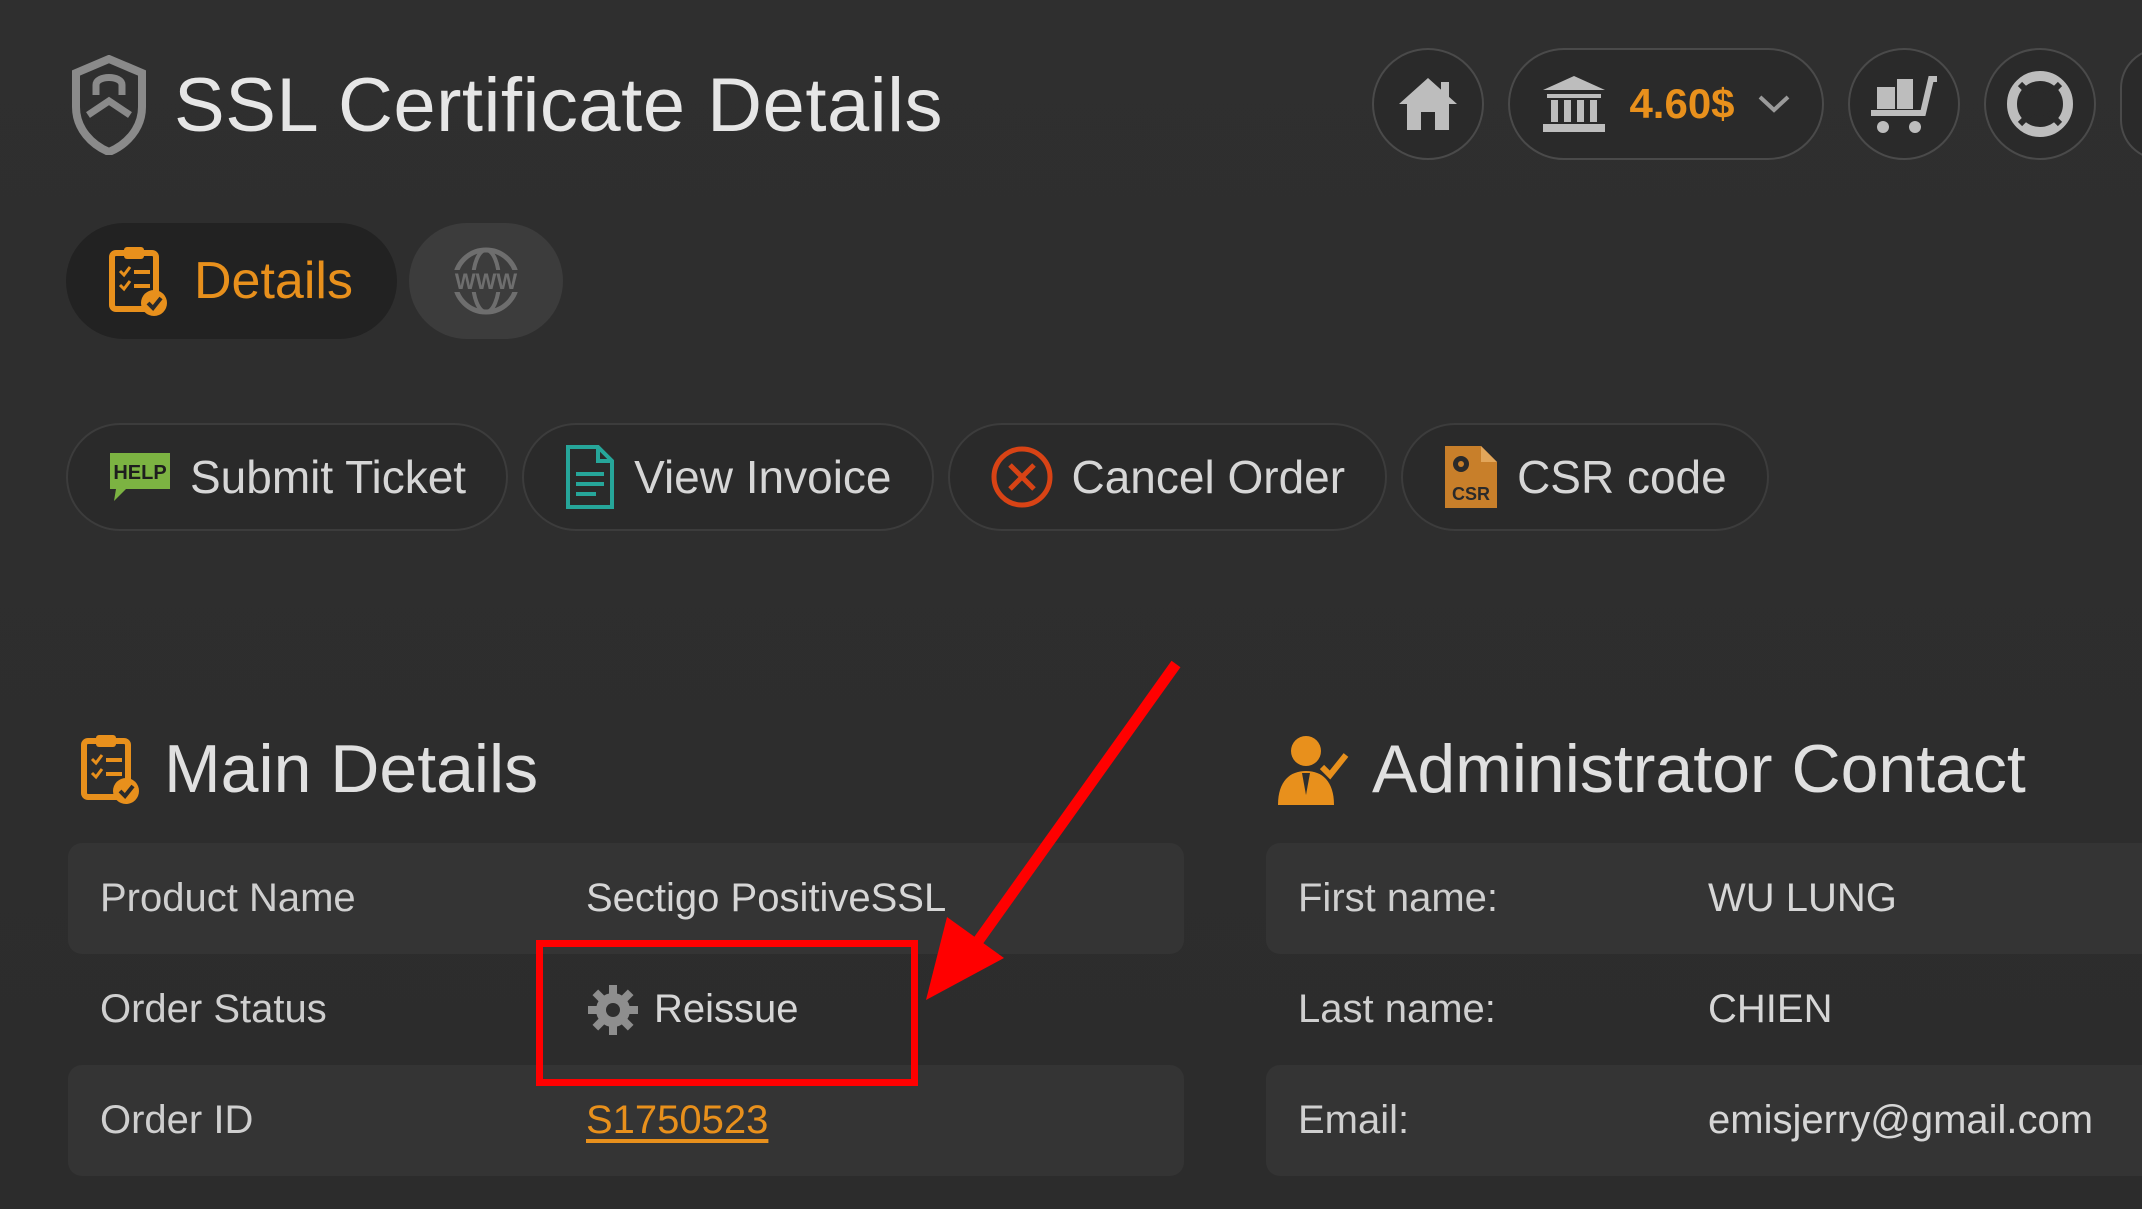 Image resolution: width=2142 pixels, height=1209 pixels. I want to click on home-icon, so click(1428, 104).